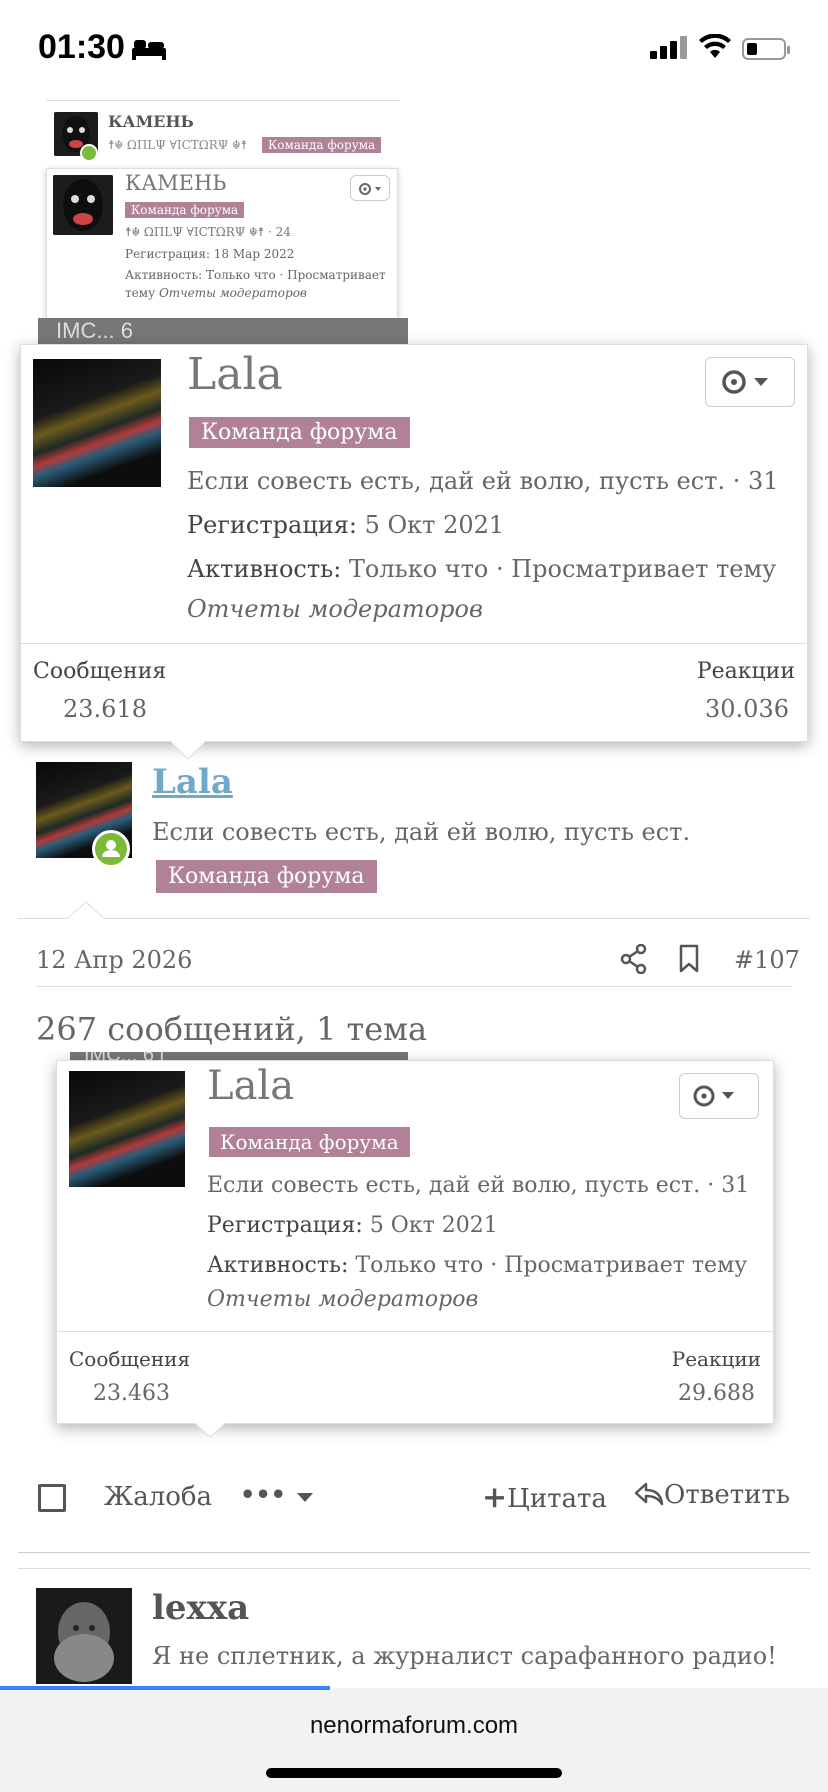  I want to click on reactions-count: 30.036, so click(747, 709).